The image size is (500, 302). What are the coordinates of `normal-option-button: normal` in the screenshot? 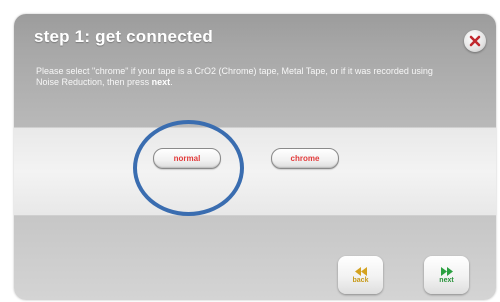 It's located at (187, 158).